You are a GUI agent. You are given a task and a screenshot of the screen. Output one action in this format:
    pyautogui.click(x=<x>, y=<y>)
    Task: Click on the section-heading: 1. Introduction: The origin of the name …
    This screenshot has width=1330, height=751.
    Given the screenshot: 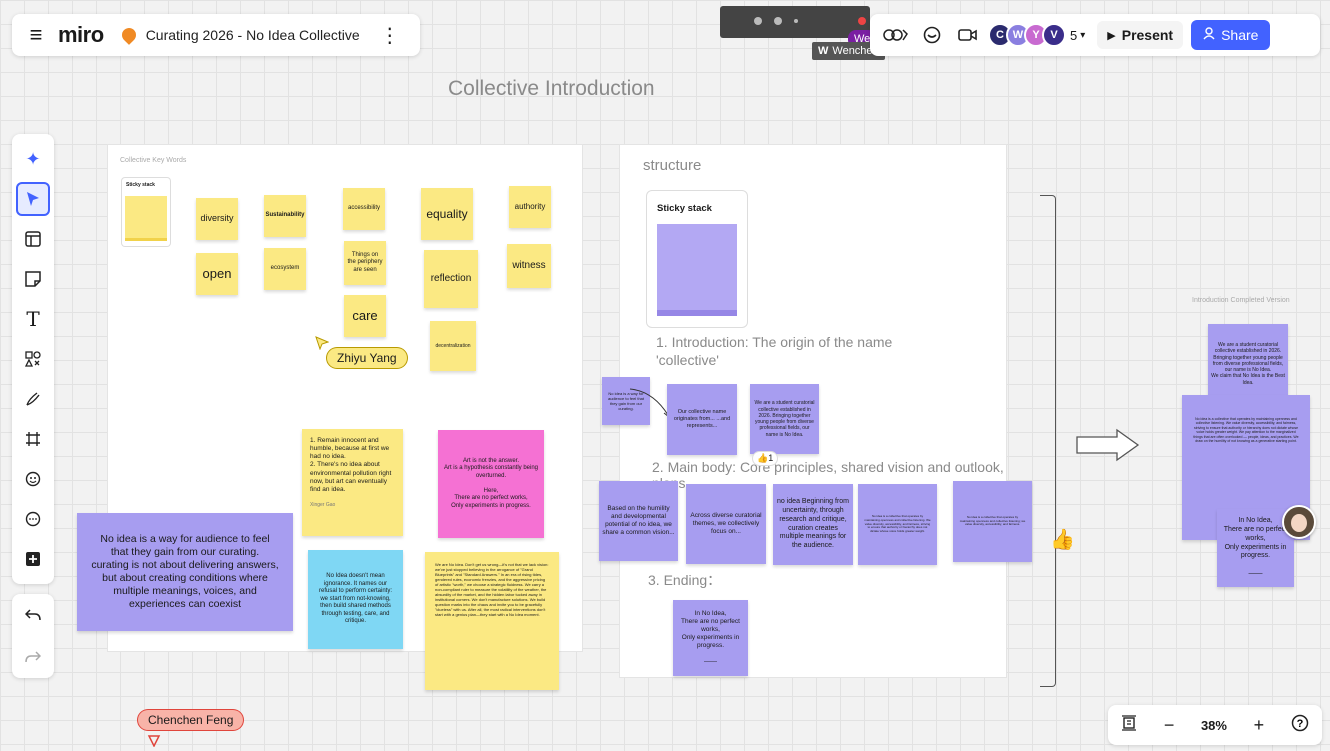 What is the action you would take?
    pyautogui.click(x=774, y=351)
    